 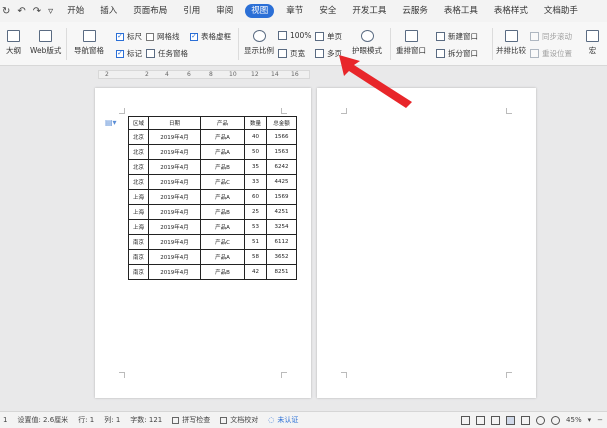 What do you see at coordinates (223, 182) in the screenshot?
I see `table-cell: 产品C` at bounding box center [223, 182].